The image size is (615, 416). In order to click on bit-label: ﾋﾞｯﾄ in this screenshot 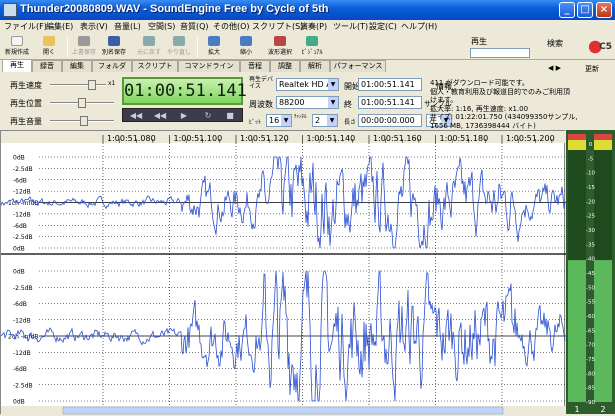, I will do `click(255, 122)`.